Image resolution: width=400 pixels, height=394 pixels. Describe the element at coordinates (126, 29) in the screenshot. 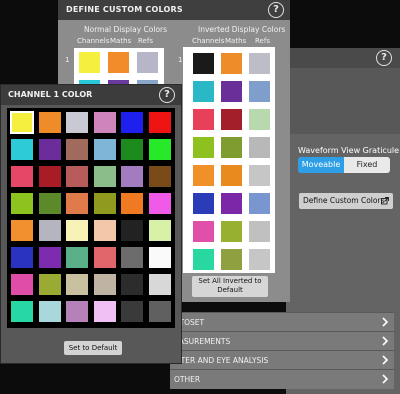

I see `normal-colors-title: Normal Display Colors` at that location.